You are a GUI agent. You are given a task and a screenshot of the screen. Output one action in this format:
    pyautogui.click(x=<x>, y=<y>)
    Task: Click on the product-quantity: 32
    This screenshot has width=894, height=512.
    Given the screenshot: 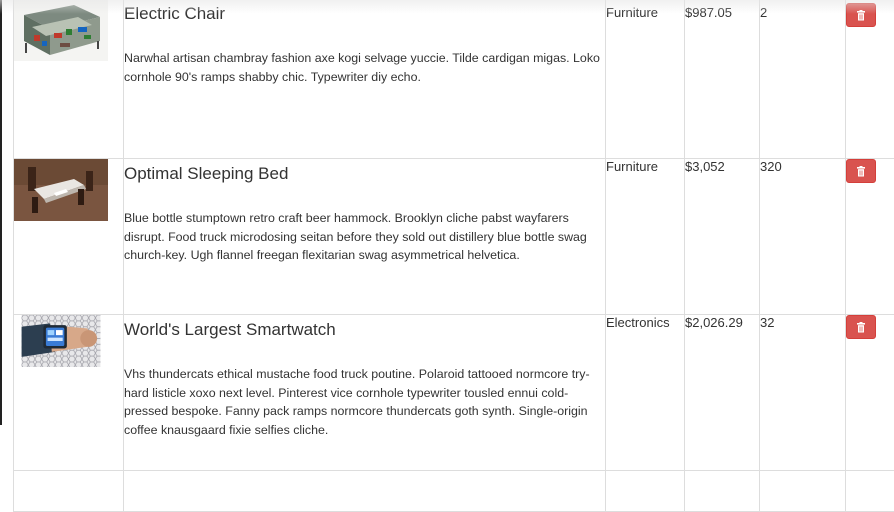 What is the action you would take?
    pyautogui.click(x=767, y=322)
    